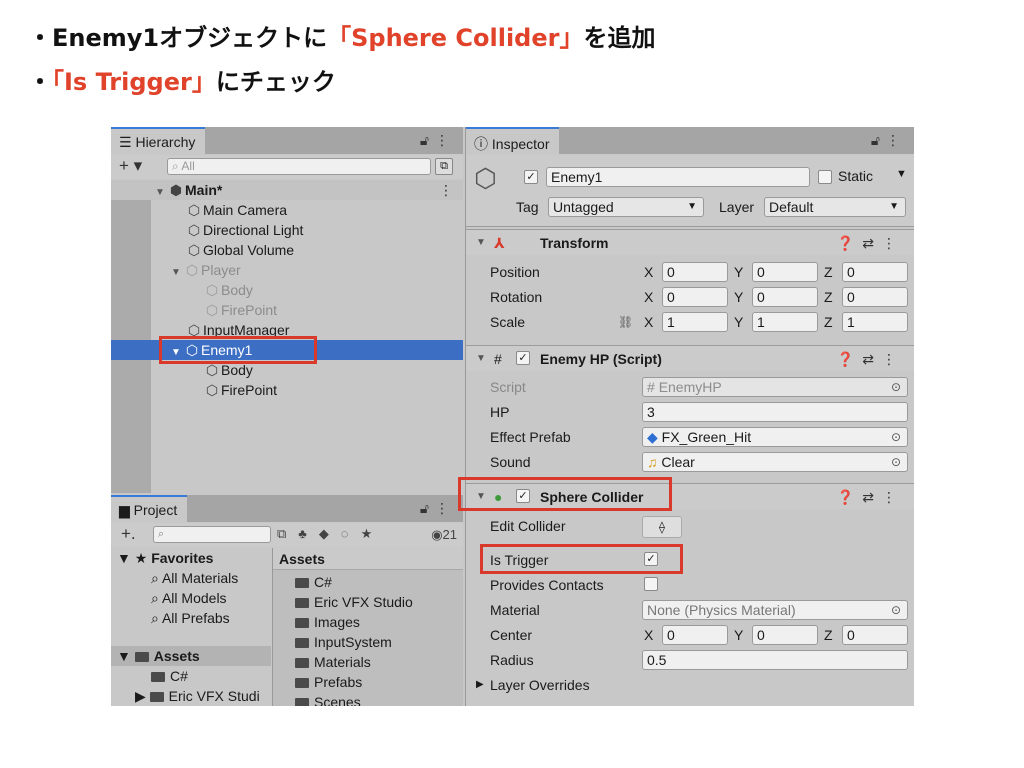 The image size is (1024, 768). I want to click on chevron-down-icon: ▼, so click(901, 174).